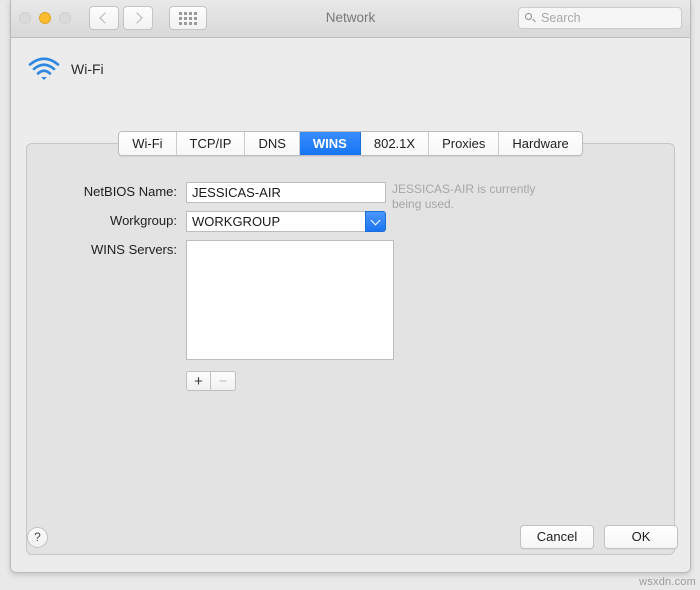 The width and height of the screenshot is (700, 590). Describe the element at coordinates (87, 69) in the screenshot. I see `service-name: Wi-Fi` at that location.